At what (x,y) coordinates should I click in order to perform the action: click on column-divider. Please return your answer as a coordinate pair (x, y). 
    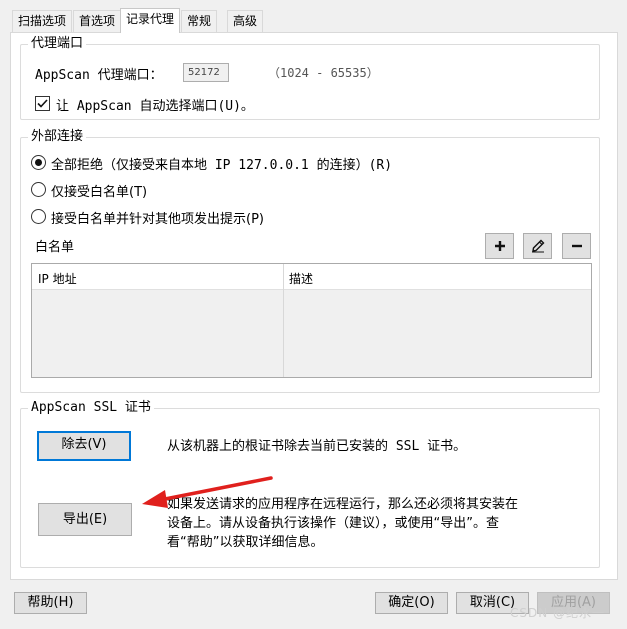
    Looking at the image, I should click on (283, 320).